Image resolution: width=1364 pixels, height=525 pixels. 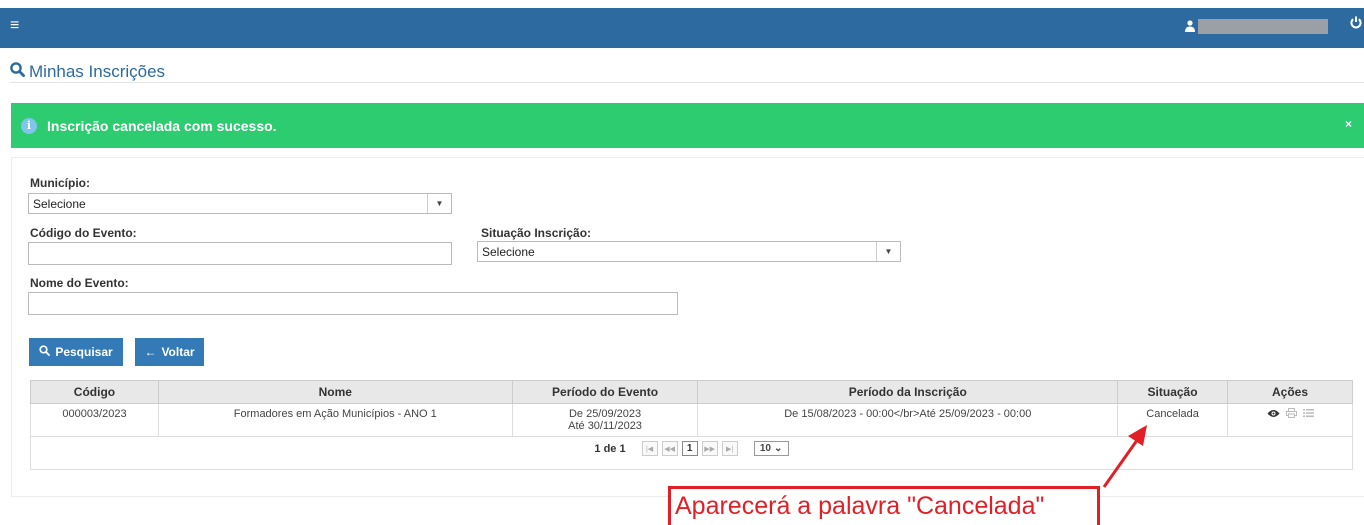 I want to click on user-name-redacted, so click(x=1263, y=26).